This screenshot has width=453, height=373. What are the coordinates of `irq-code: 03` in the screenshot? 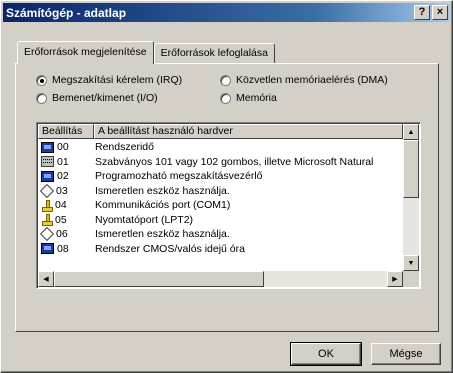 It's located at (62, 190).